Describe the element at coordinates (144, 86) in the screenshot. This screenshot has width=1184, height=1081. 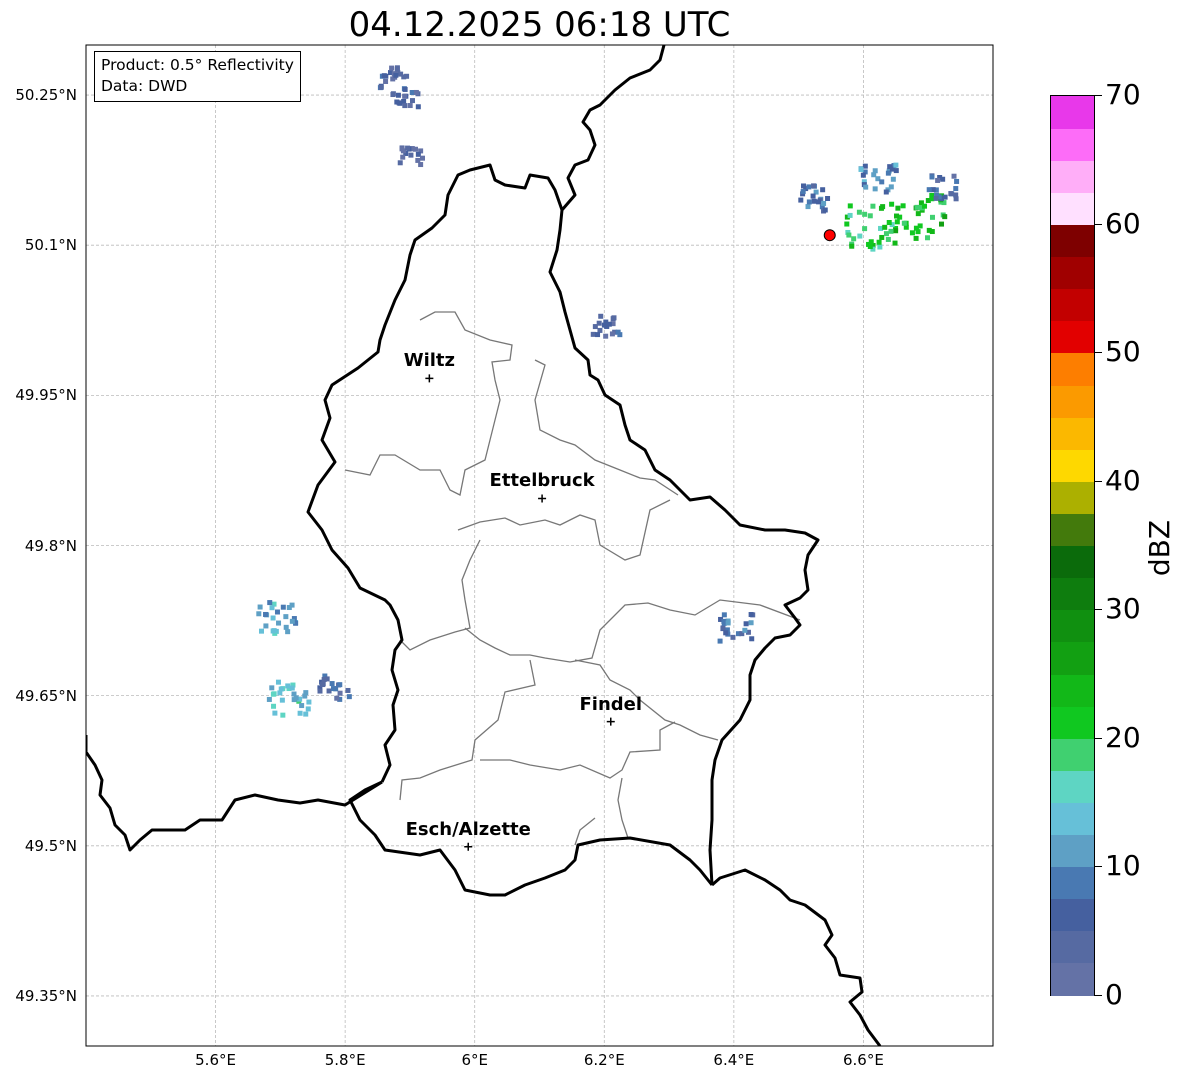
I see `data-source-label: Data: DWD` at that location.